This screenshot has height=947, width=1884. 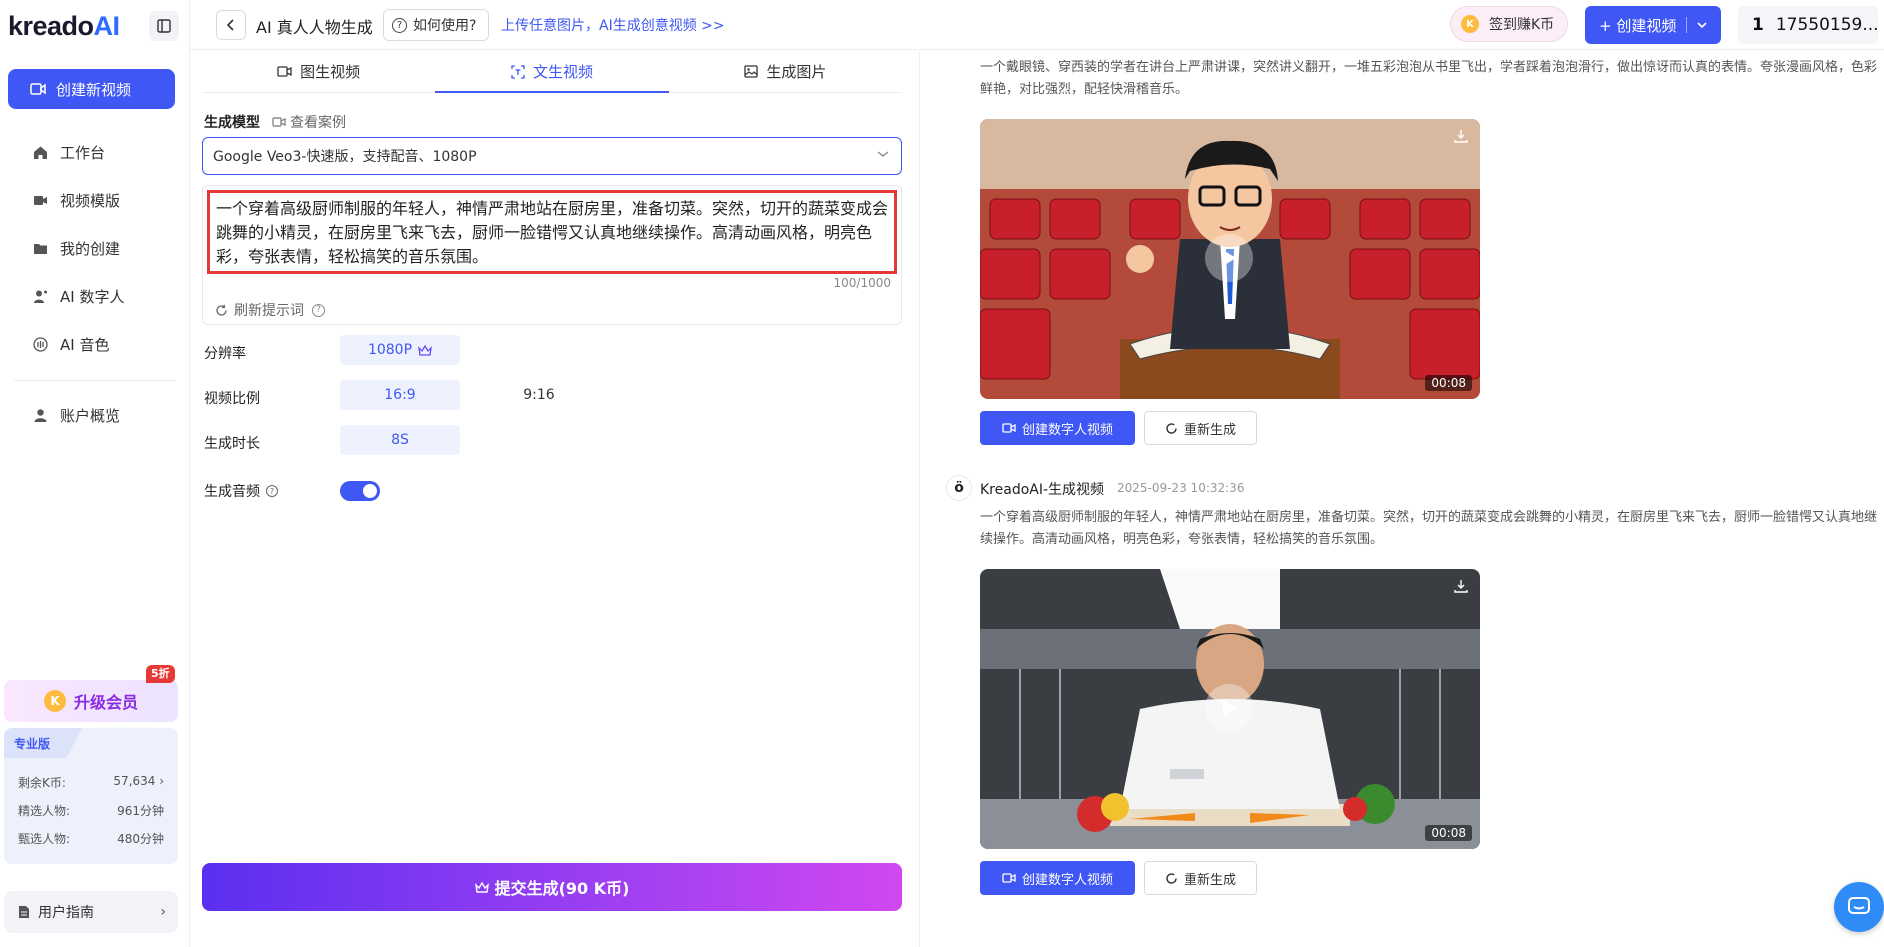 What do you see at coordinates (85, 344) in the screenshot?
I see `sidebar-item-label: AI 音色` at bounding box center [85, 344].